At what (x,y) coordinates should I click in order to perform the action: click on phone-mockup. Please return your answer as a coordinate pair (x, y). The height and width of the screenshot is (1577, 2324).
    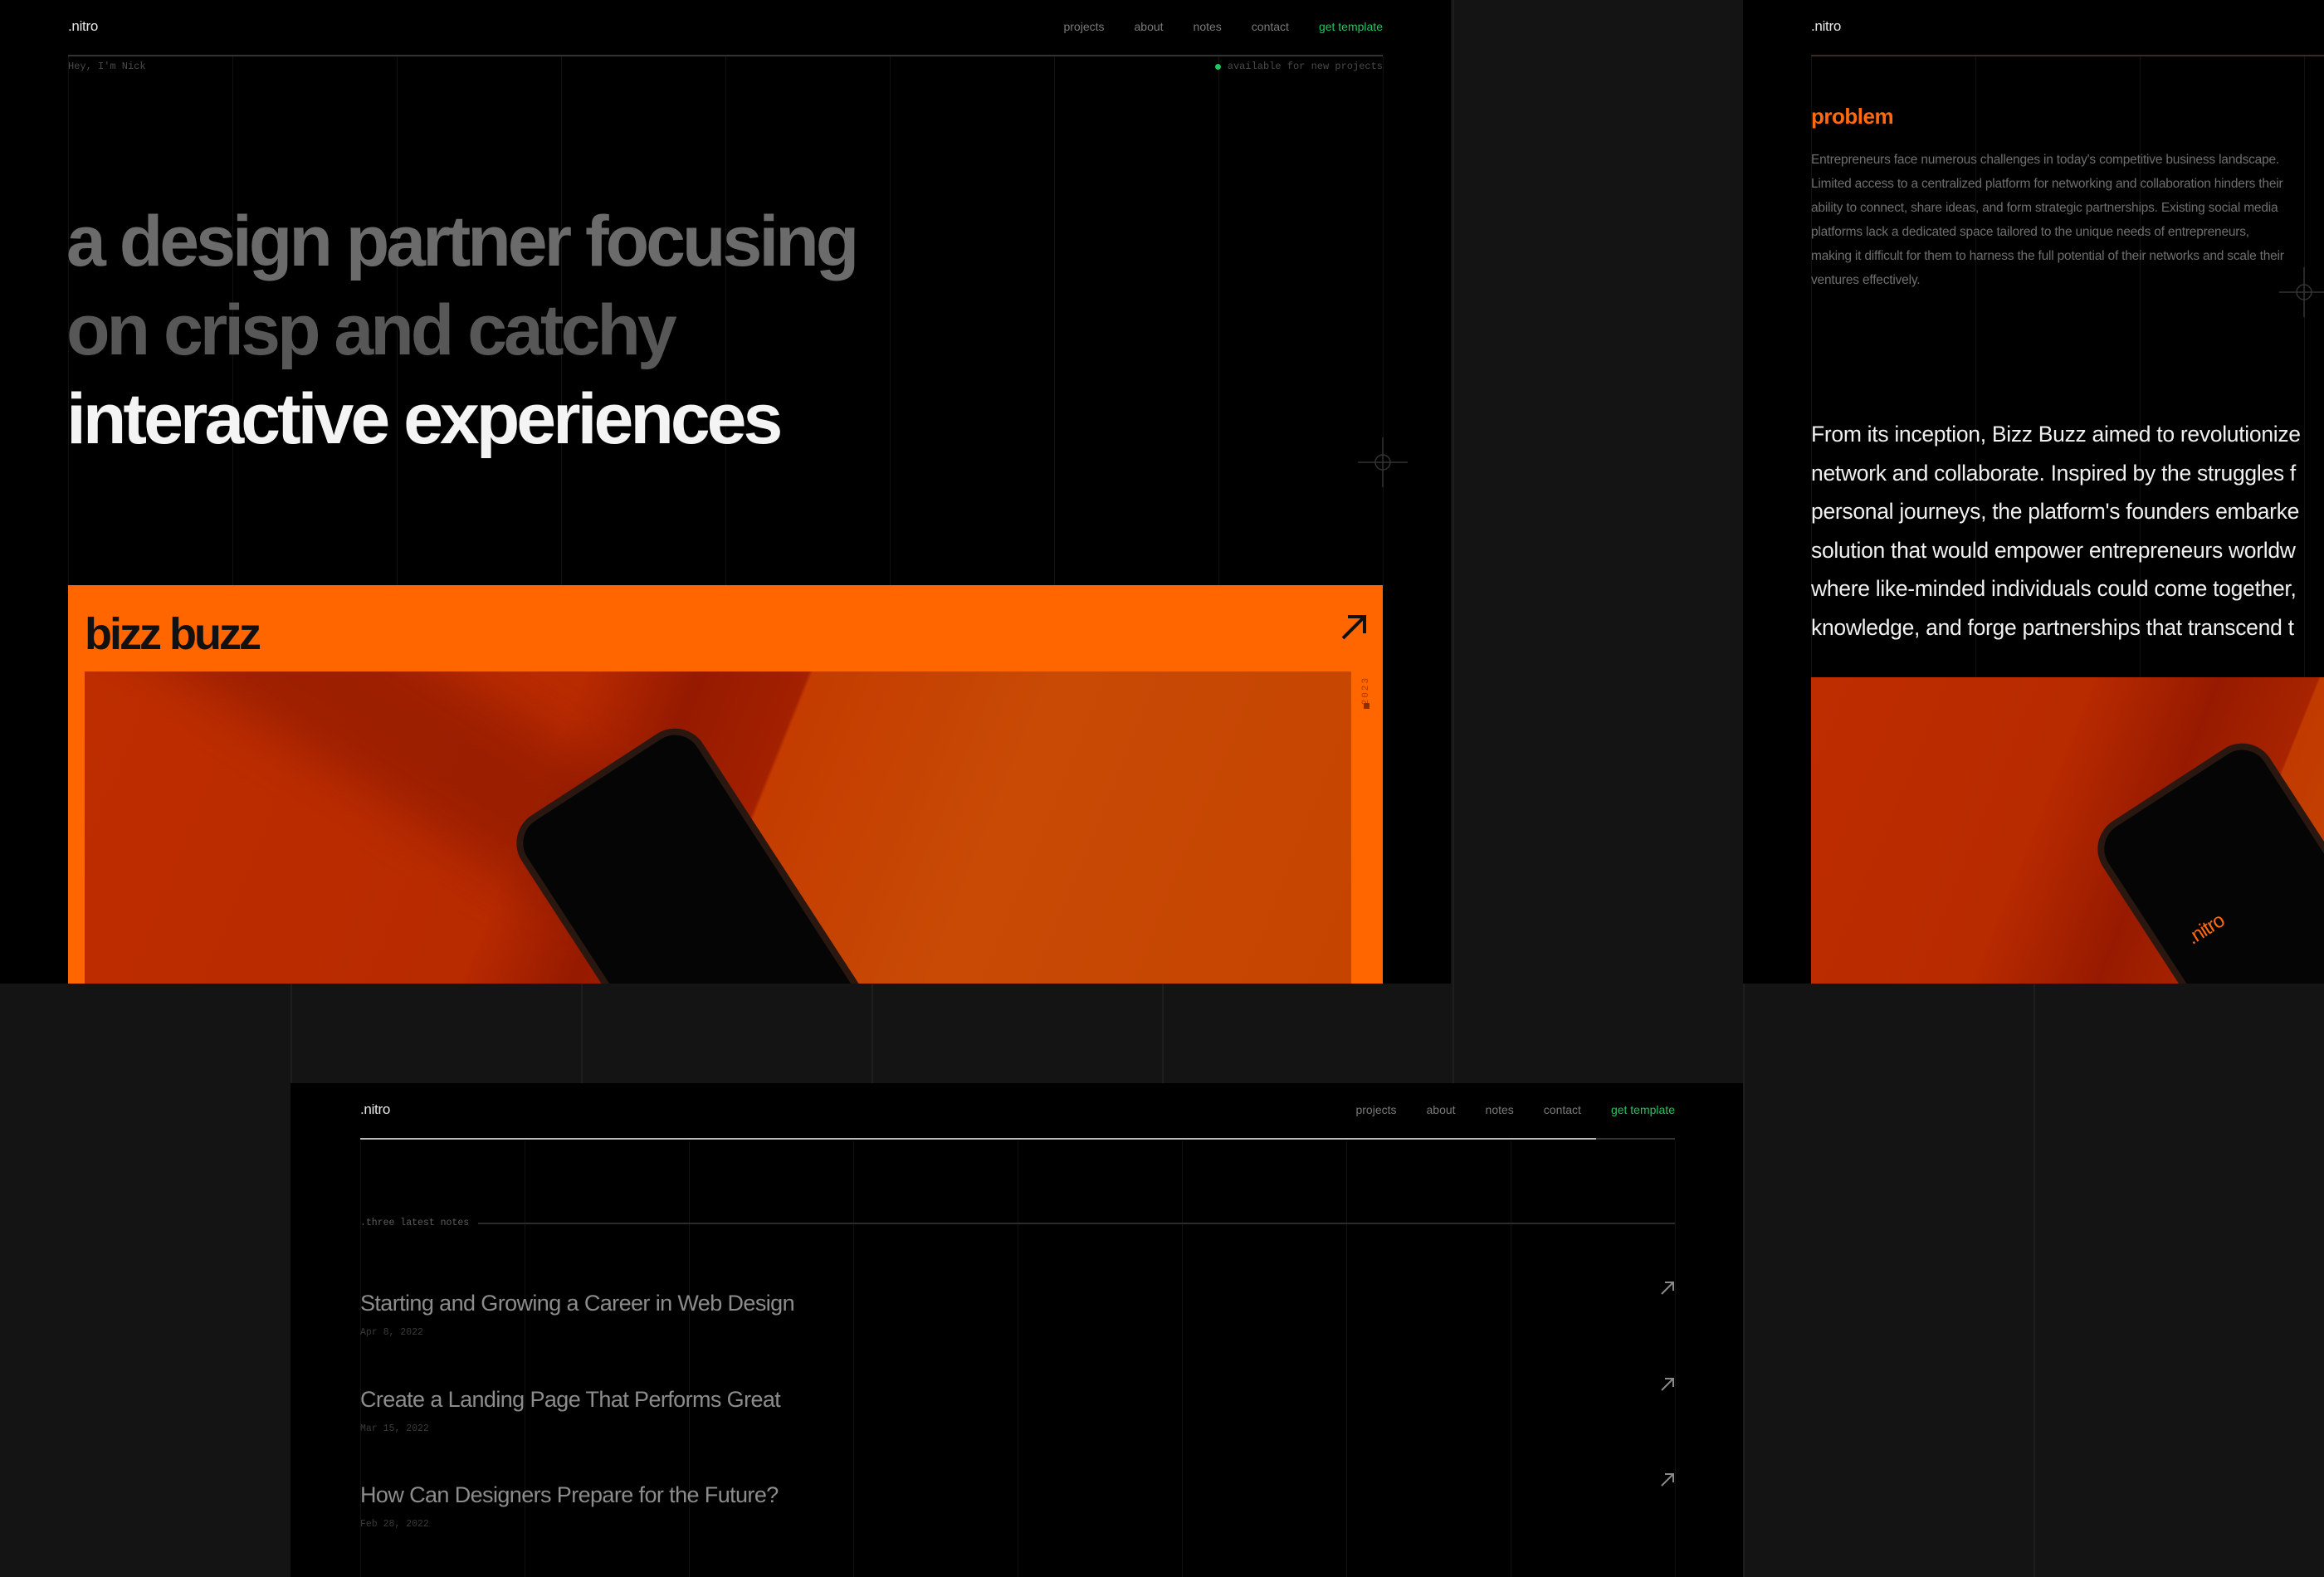
    Looking at the image, I should click on (2204, 857).